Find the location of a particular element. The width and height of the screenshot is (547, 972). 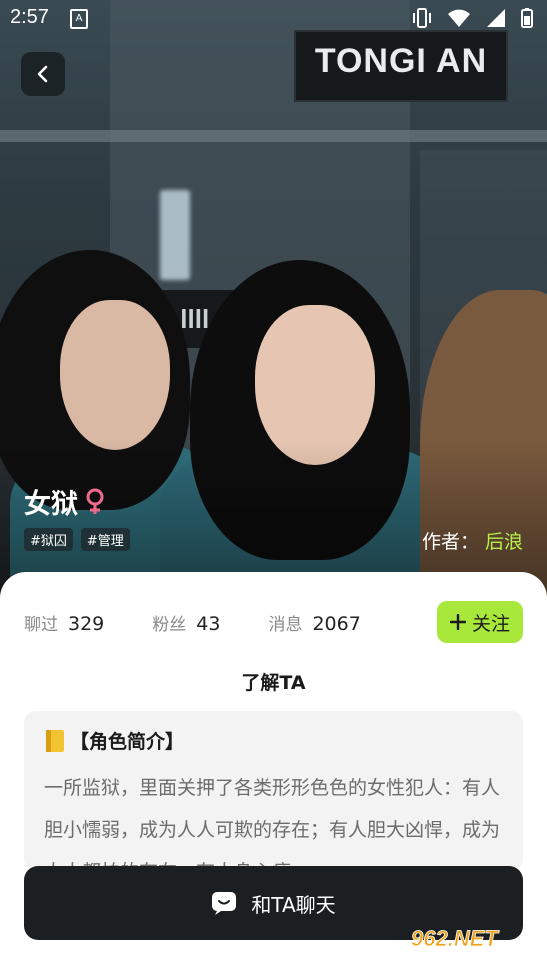

chevron-left-icon is located at coordinates (42, 74).